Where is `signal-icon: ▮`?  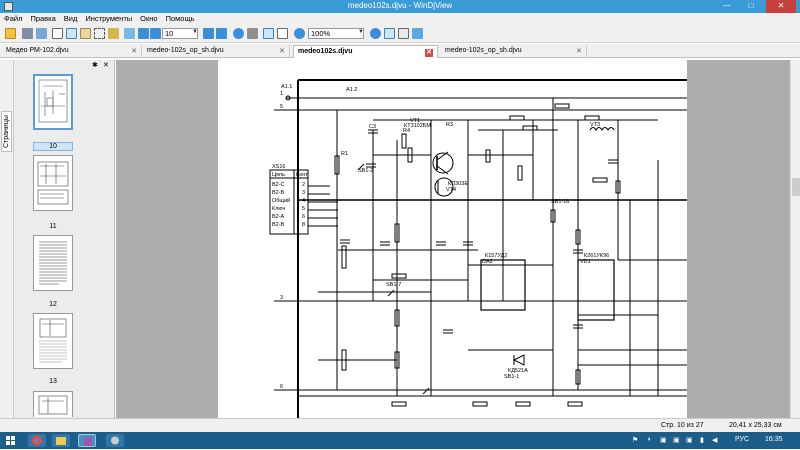 signal-icon: ▮ is located at coordinates (702, 440).